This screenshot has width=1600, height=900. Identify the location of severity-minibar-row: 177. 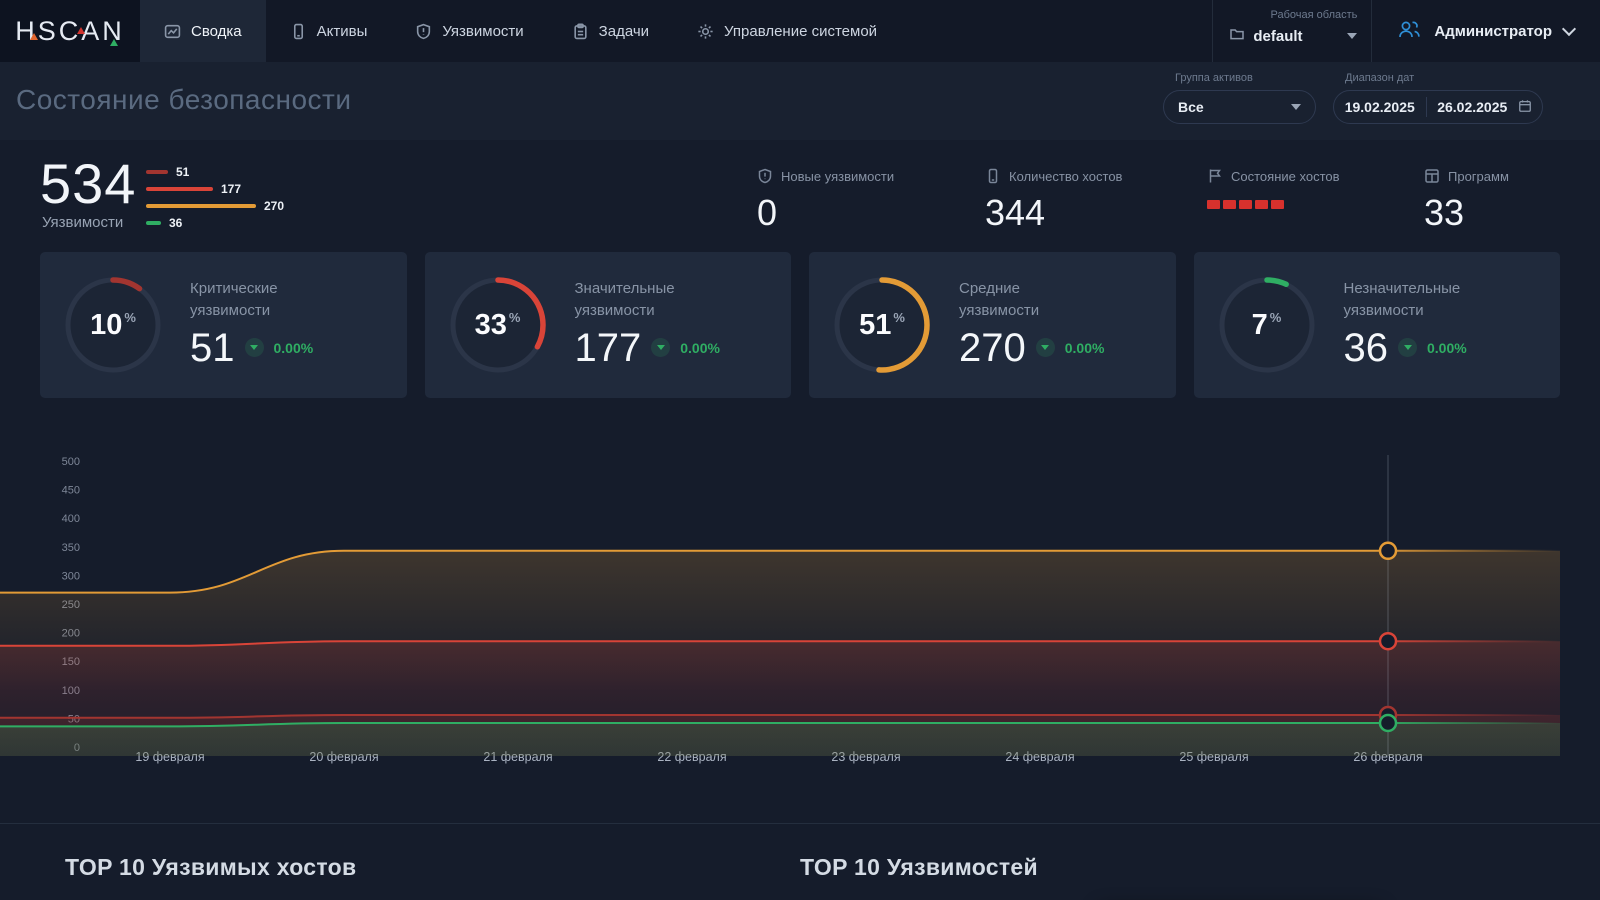
(215, 188).